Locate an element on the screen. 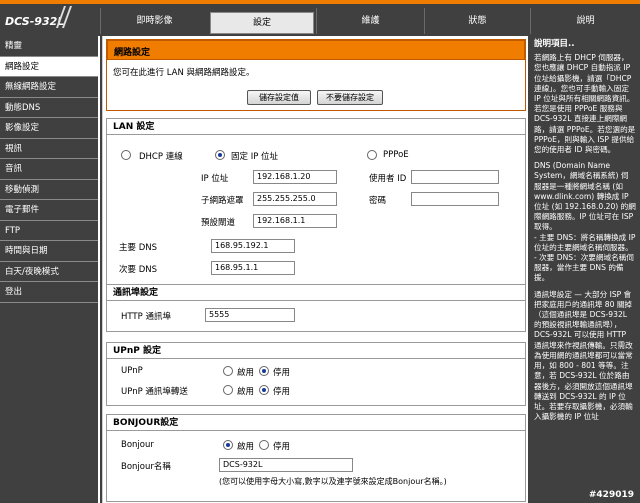  upnp-settings-section: UPnP 設定 UPnP 啟用 停用 UPnP 通訊埠轉送 啟用 停用 is located at coordinates (316, 374).